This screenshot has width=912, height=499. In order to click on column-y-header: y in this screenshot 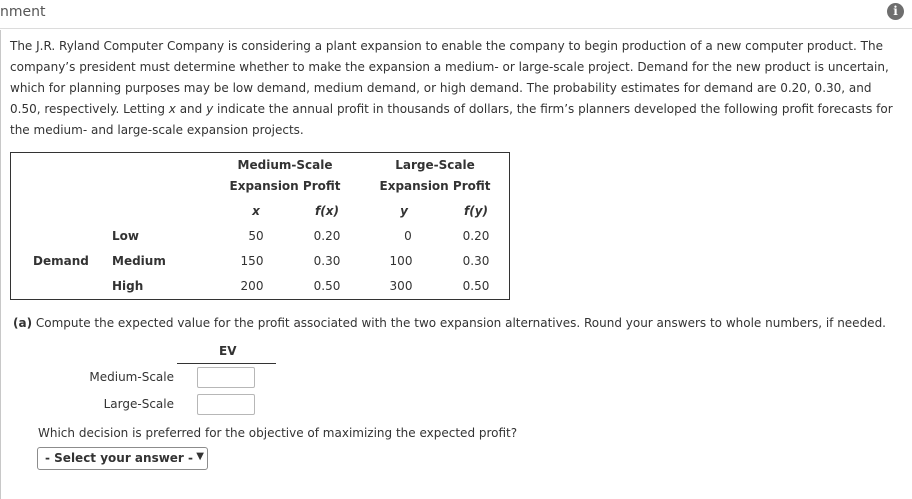, I will do `click(404, 211)`.